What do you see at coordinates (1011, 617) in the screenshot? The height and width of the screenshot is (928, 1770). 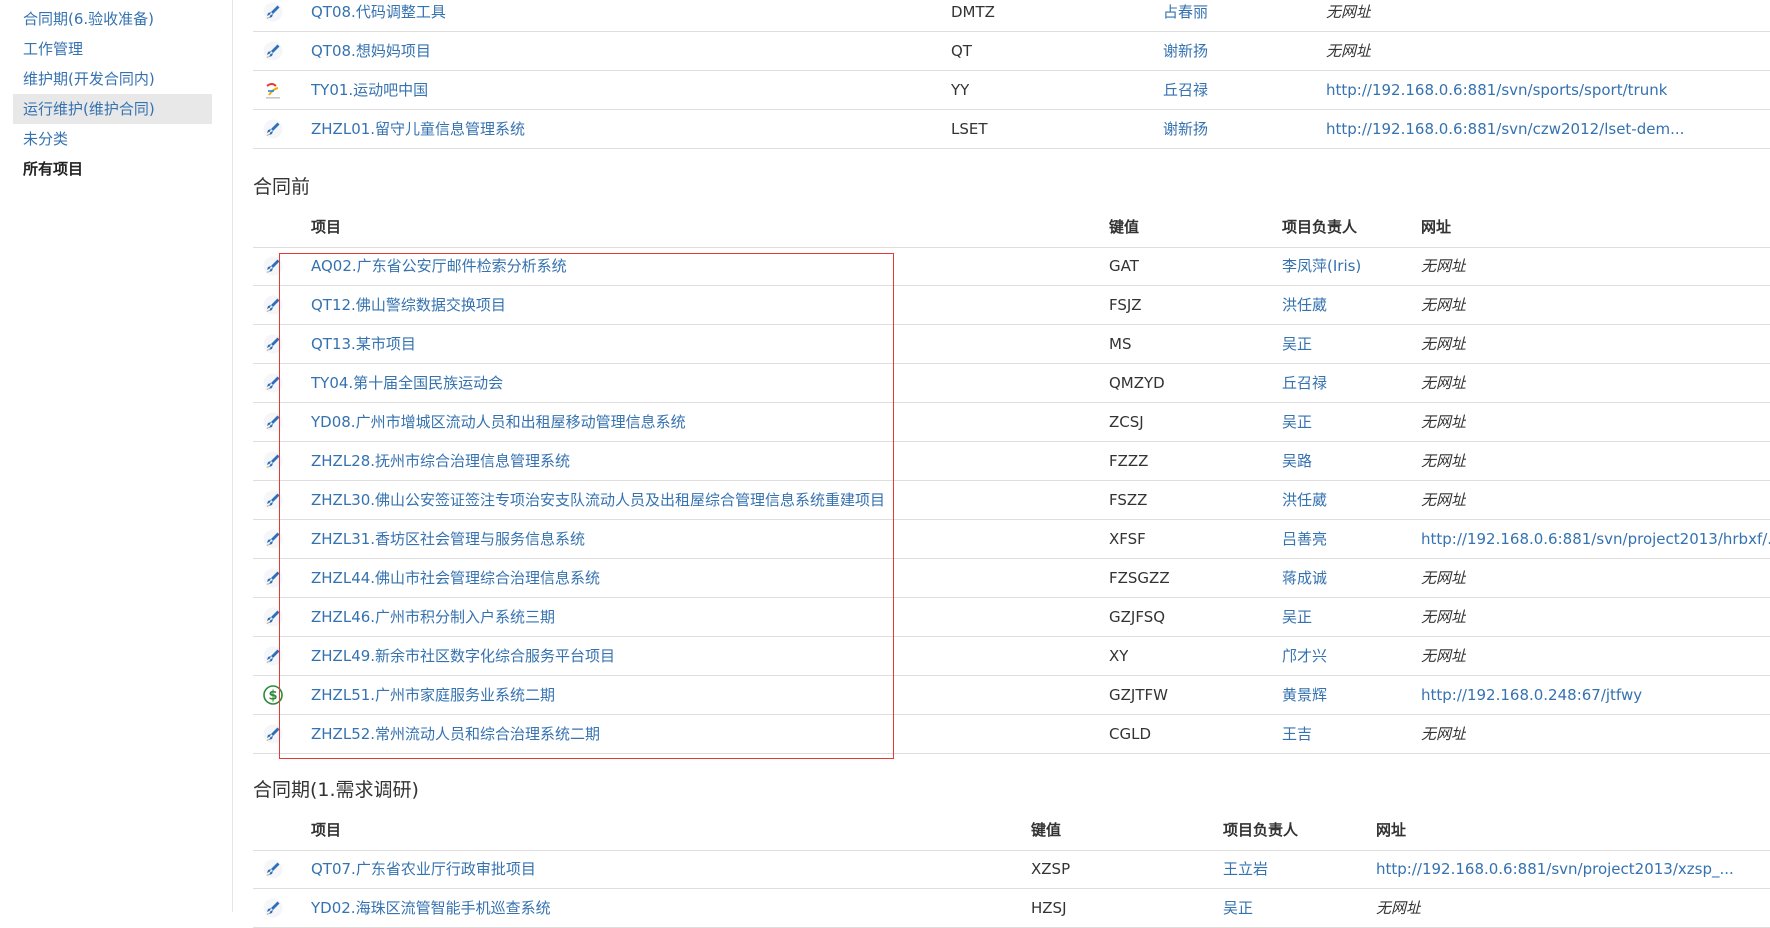 I see `table-row: ZHZL46.广州市积分制入户系统三期 GZJFSQ 吴正 无网址` at bounding box center [1011, 617].